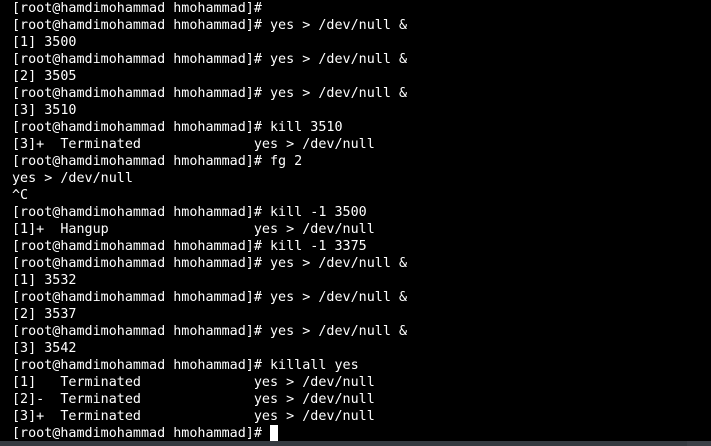  Describe the element at coordinates (709, 223) in the screenshot. I see `scrollbar` at that location.